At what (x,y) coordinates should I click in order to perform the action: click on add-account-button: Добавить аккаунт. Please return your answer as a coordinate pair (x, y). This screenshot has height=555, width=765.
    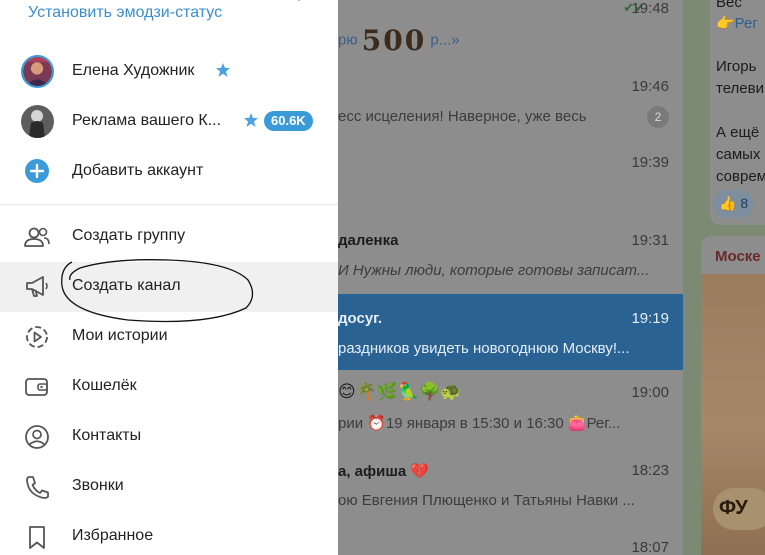
    Looking at the image, I should click on (169, 172).